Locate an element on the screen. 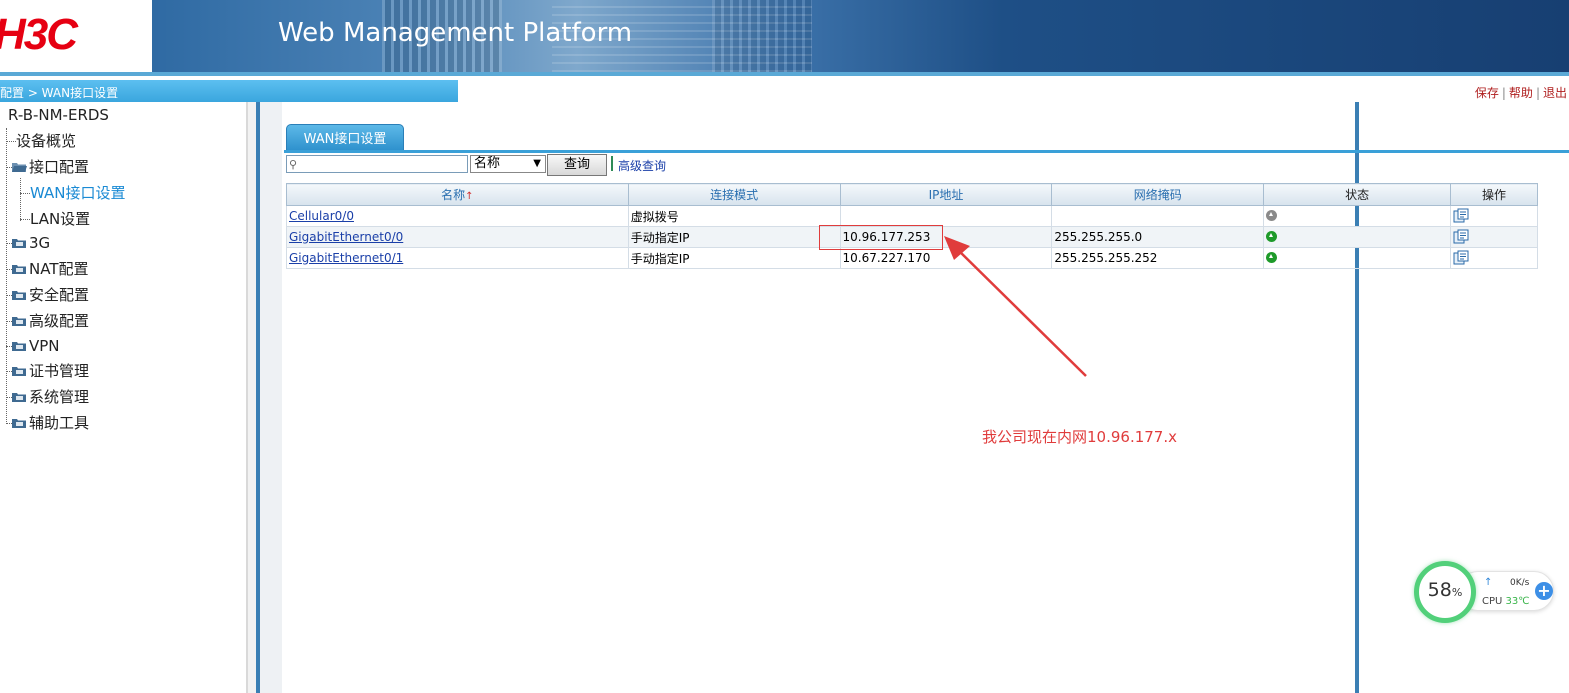 The image size is (1569, 693). column-label: 状态 is located at coordinates (1357, 195).